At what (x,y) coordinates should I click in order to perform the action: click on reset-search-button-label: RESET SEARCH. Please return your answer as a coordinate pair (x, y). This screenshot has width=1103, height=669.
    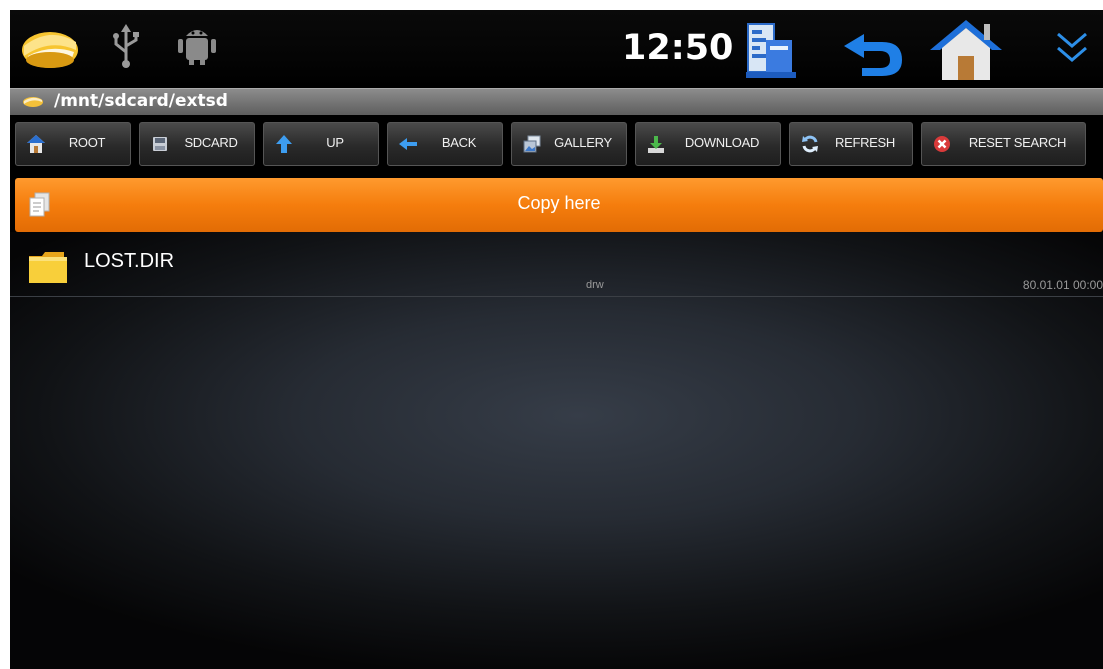
    Looking at the image, I should click on (1017, 142).